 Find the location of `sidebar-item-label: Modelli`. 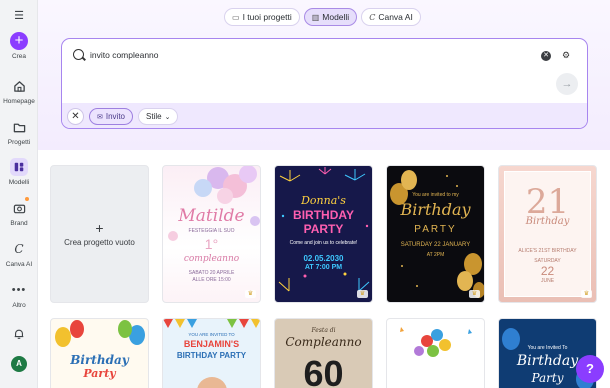

sidebar-item-label: Modelli is located at coordinates (19, 182).